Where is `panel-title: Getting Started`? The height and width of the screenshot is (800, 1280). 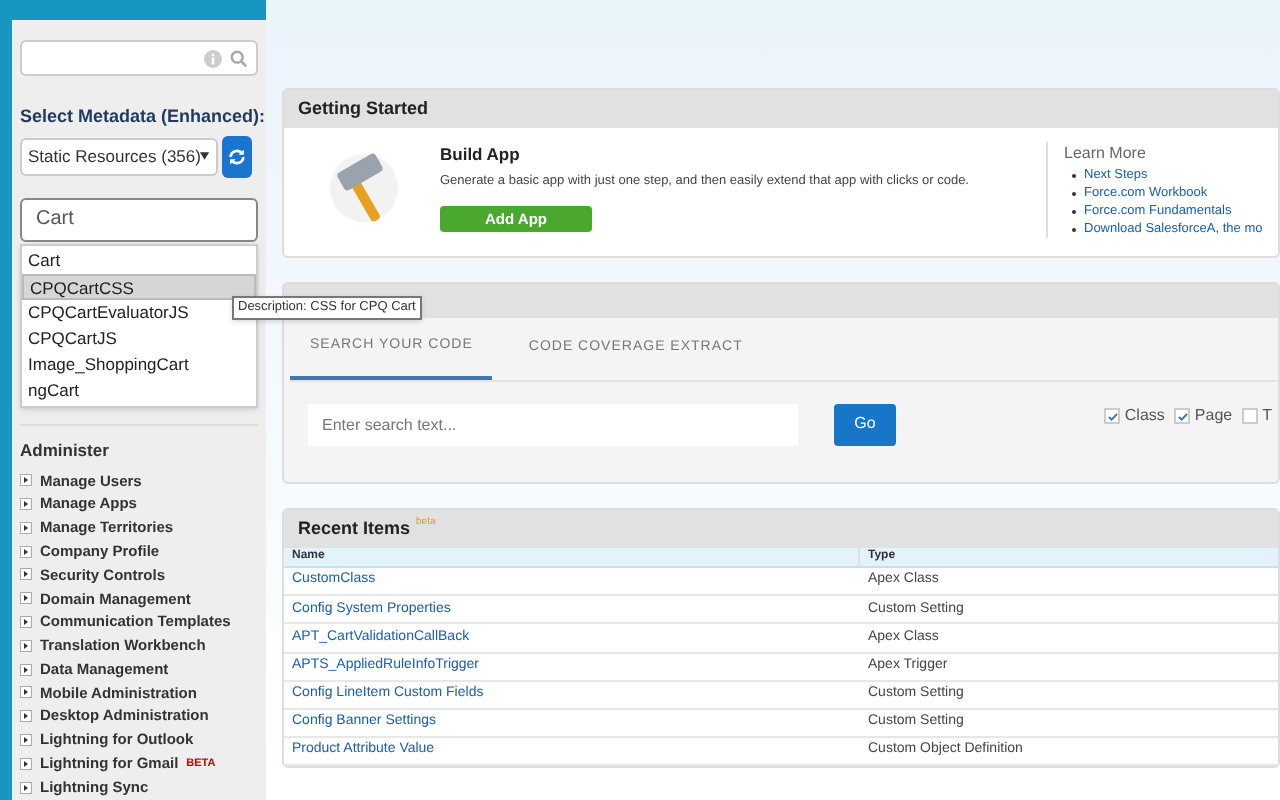 panel-title: Getting Started is located at coordinates (363, 108).